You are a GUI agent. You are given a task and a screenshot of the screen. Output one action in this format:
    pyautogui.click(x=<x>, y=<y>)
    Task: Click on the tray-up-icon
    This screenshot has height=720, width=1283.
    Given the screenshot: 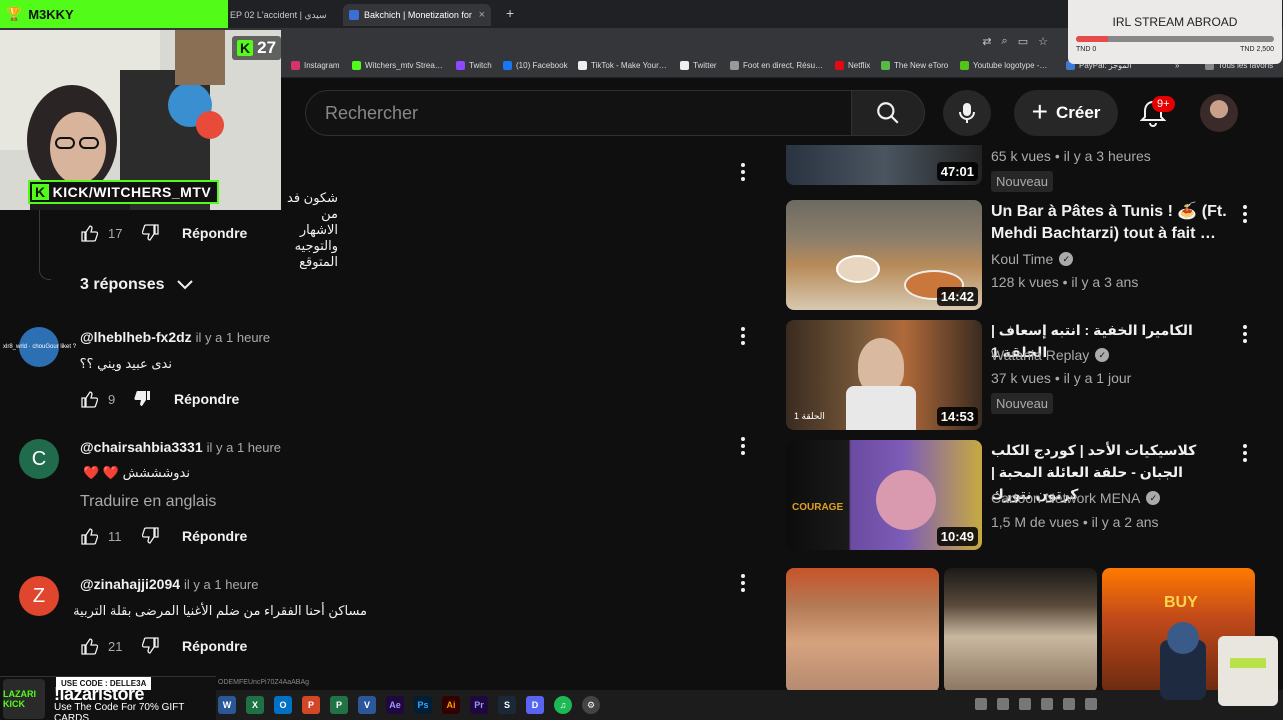 What is the action you would take?
    pyautogui.click(x=981, y=704)
    